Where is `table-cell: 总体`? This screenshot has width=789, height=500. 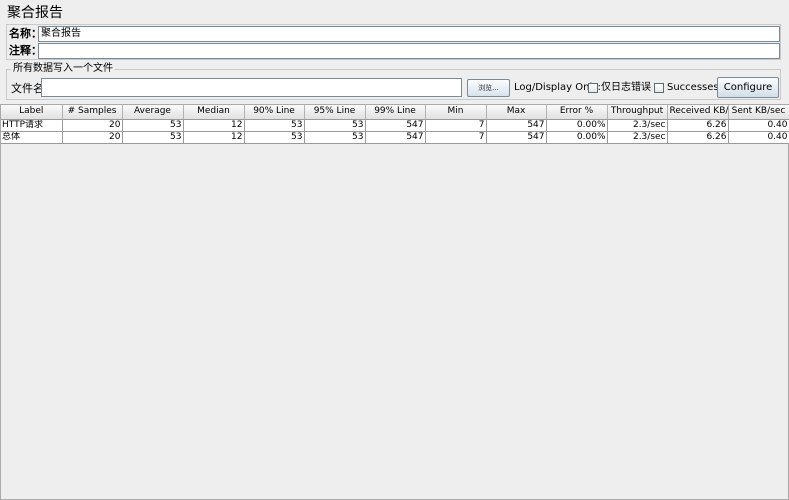
table-cell: 总体 is located at coordinates (32, 137).